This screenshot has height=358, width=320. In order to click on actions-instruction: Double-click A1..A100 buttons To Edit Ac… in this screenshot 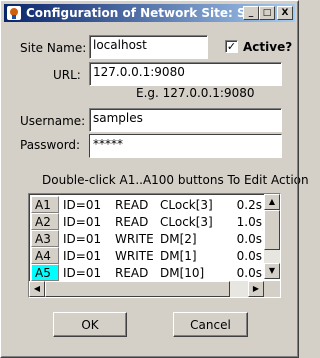, I will do `click(175, 180)`.